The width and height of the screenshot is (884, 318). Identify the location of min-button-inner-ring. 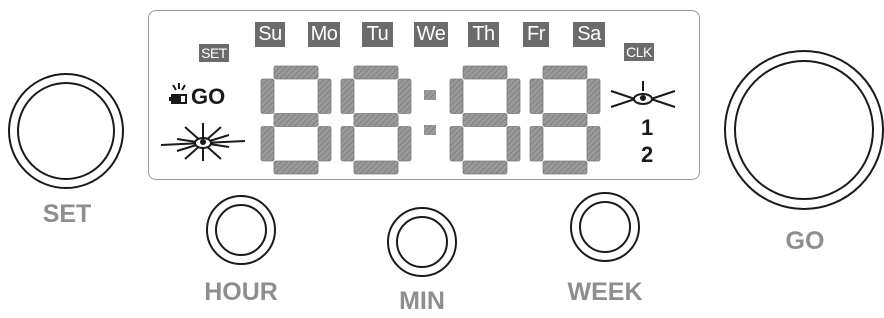
(422, 242).